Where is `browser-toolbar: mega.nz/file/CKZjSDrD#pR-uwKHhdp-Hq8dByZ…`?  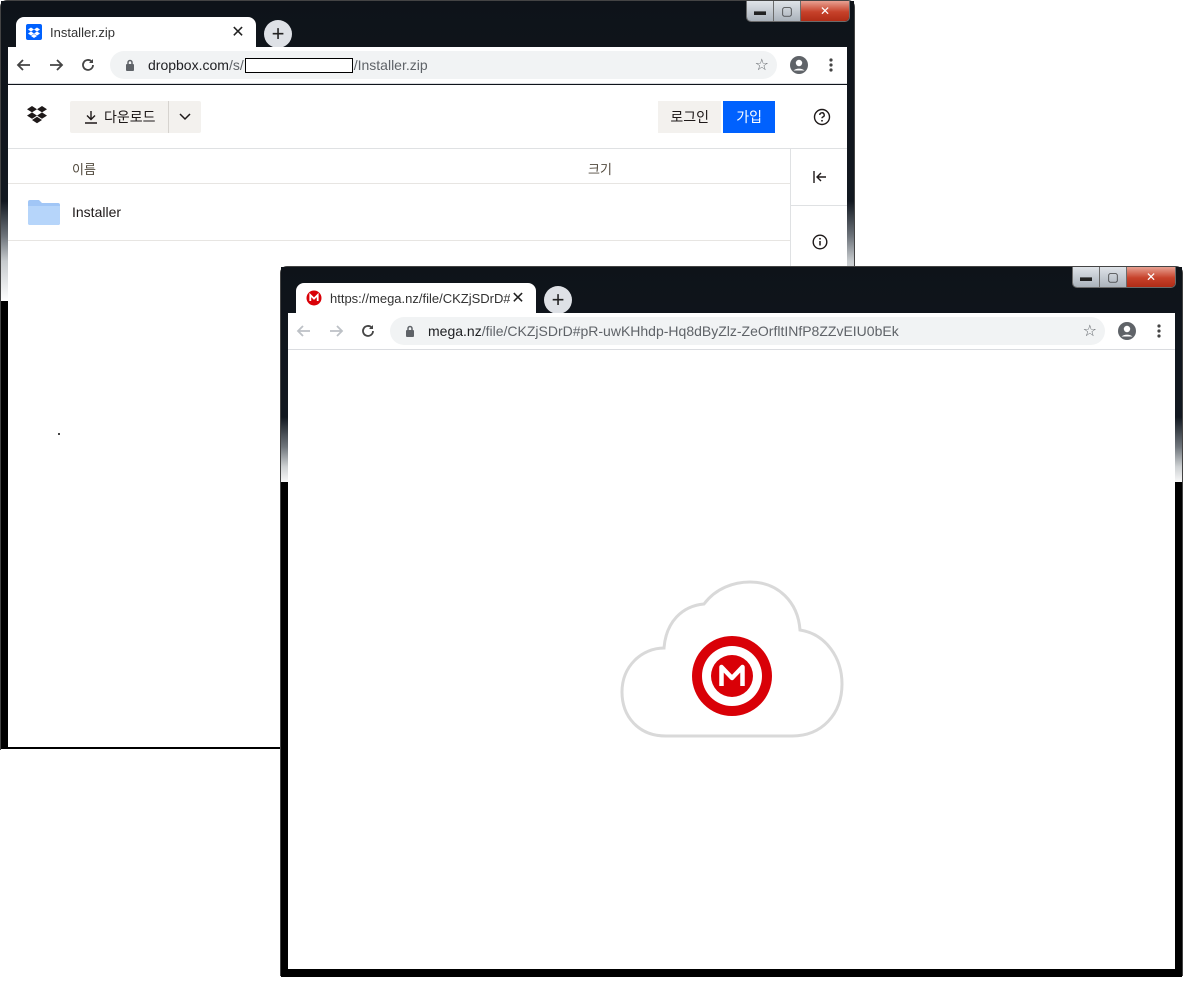 browser-toolbar: mega.nz/file/CKZjSDrD#pR-uwKHhdp-Hq8dByZ… is located at coordinates (731, 331).